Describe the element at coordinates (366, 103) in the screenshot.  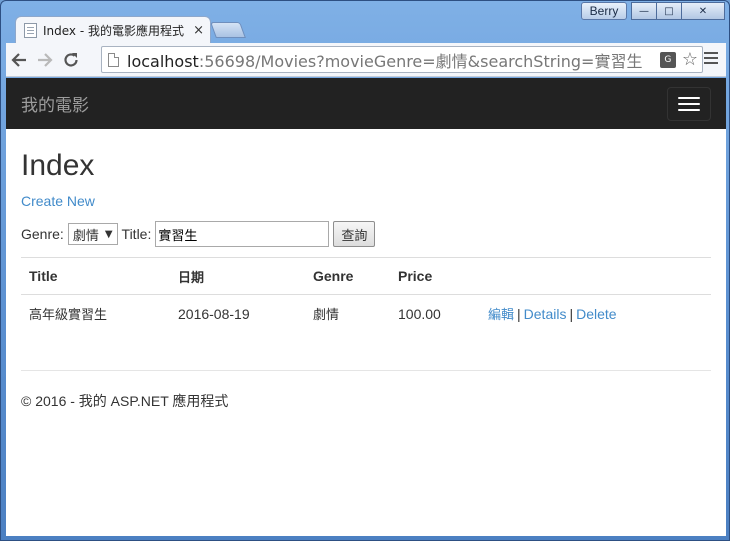
I see `site-navbar: 我的電影` at that location.